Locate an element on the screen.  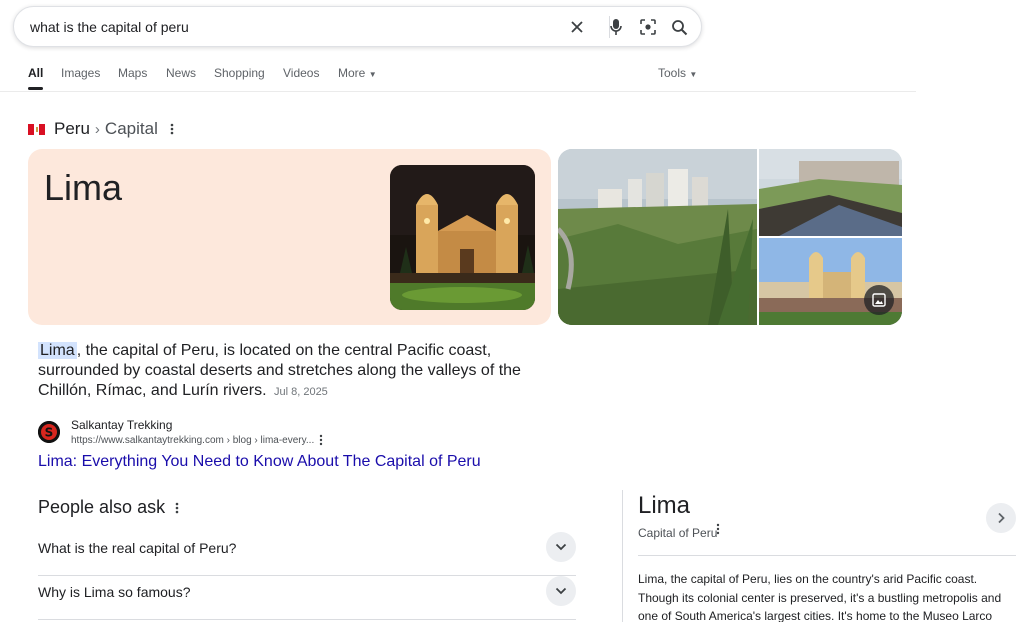
tab-images: Images is located at coordinates (80, 73).